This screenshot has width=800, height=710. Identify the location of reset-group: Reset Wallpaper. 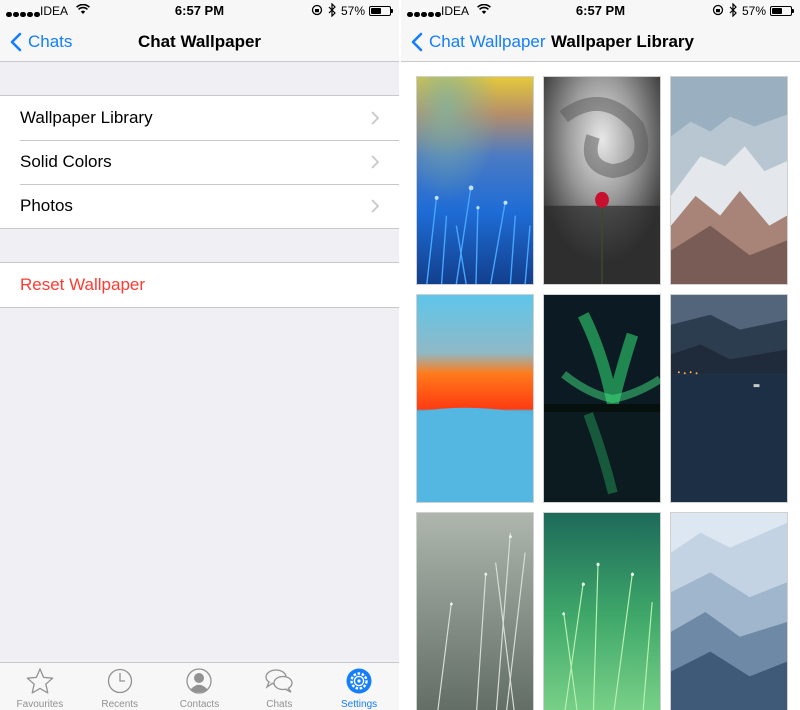
(199, 285).